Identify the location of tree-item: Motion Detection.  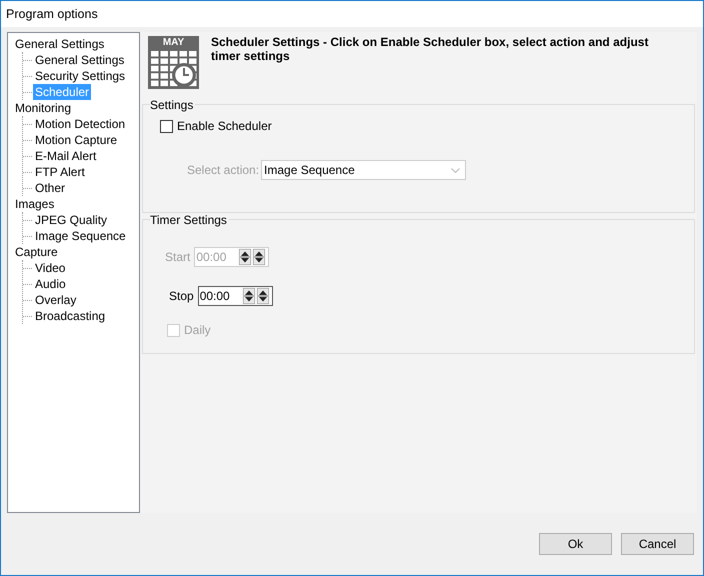
(80, 124).